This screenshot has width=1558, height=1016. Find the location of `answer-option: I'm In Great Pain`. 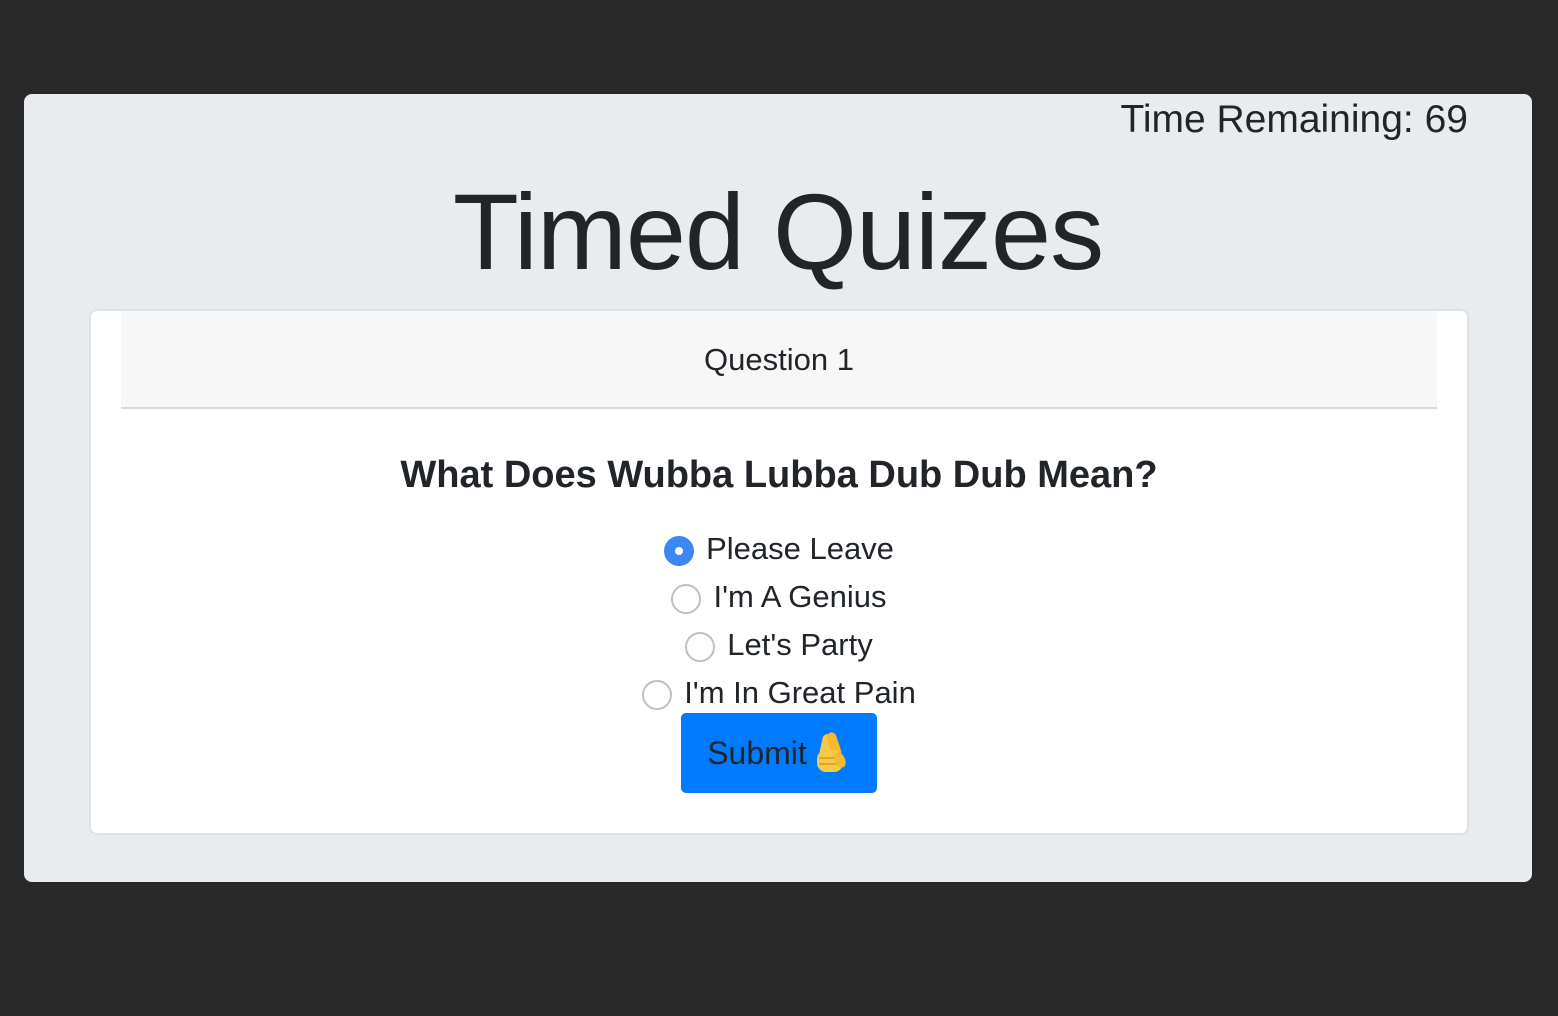

answer-option: I'm In Great Pain is located at coordinates (779, 693).